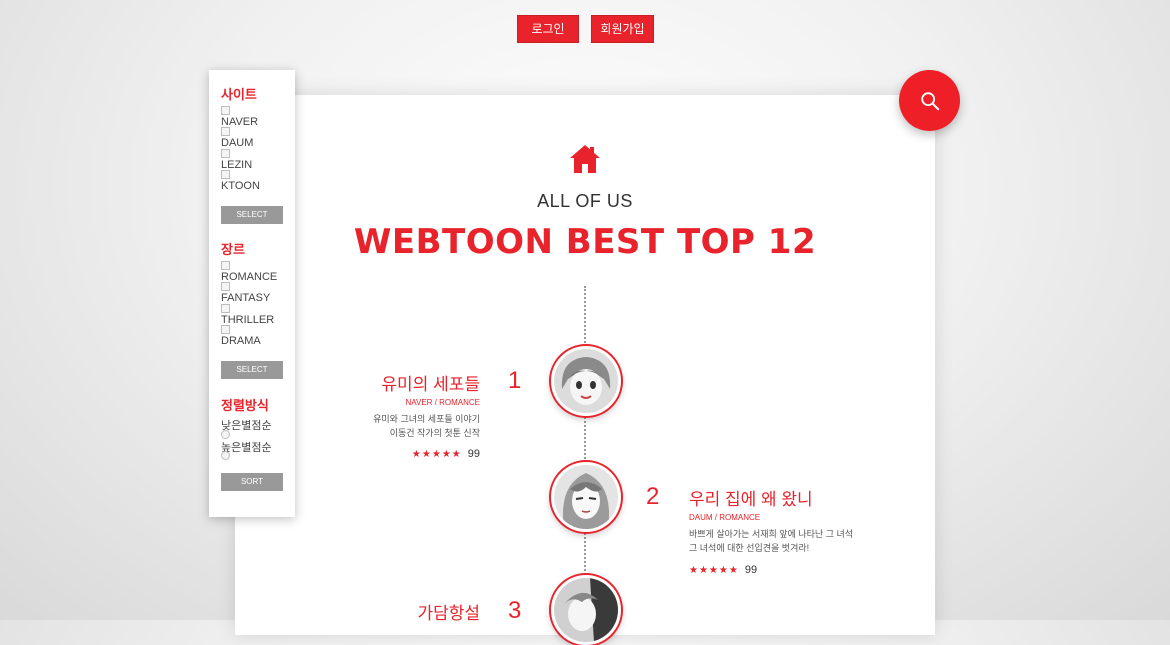 This screenshot has width=1170, height=645. What do you see at coordinates (725, 517) in the screenshot?
I see `webtoon-meta: DAUM / ROMANCE` at bounding box center [725, 517].